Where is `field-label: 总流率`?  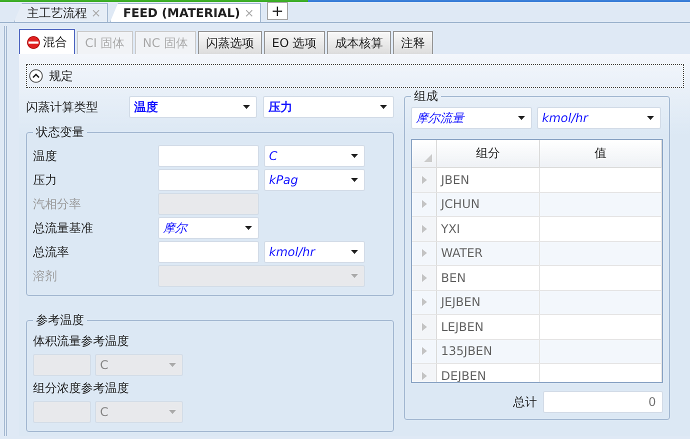
field-label: 总流率 is located at coordinates (51, 252).